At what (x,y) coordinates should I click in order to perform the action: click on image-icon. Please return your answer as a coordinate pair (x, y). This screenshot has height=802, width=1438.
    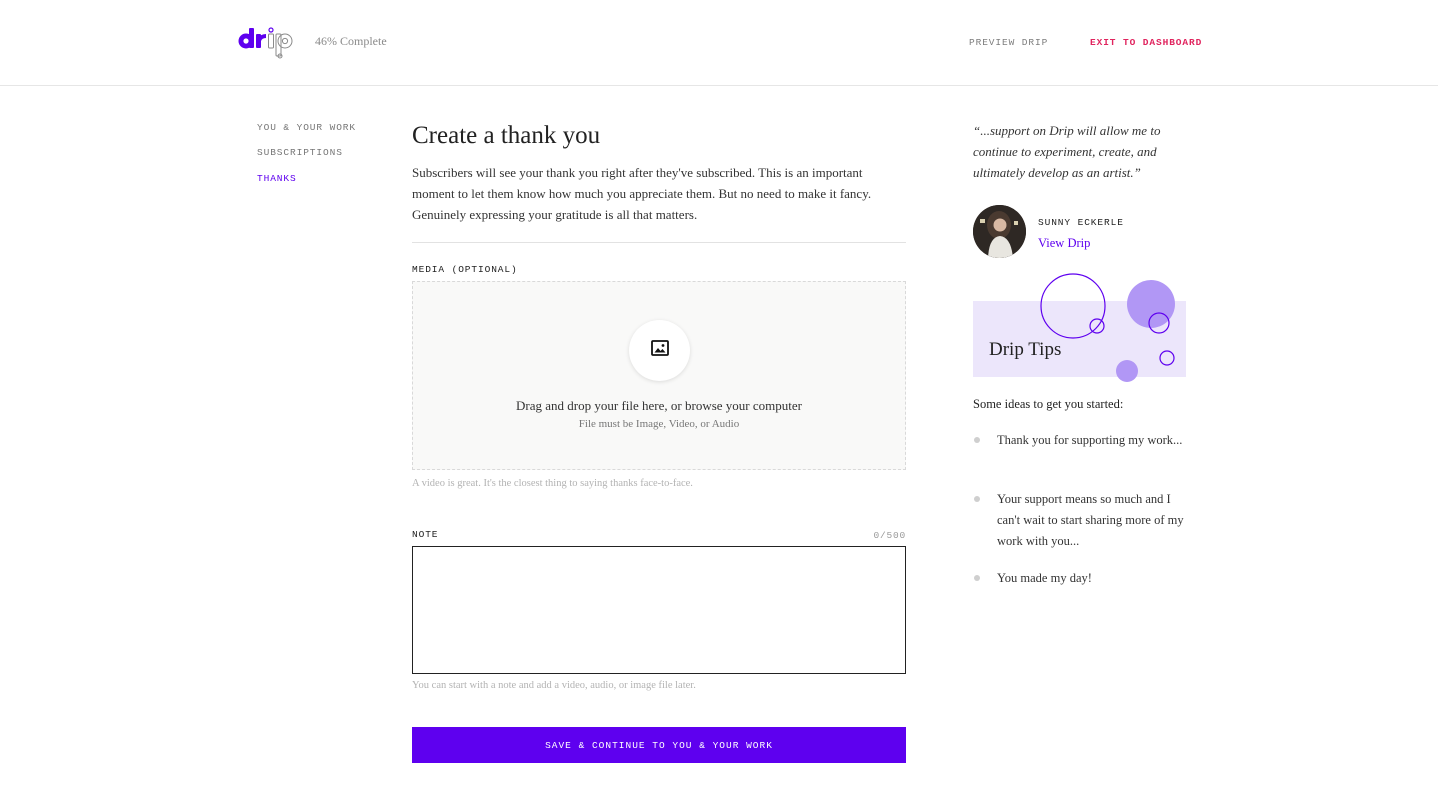
    Looking at the image, I should click on (659, 350).